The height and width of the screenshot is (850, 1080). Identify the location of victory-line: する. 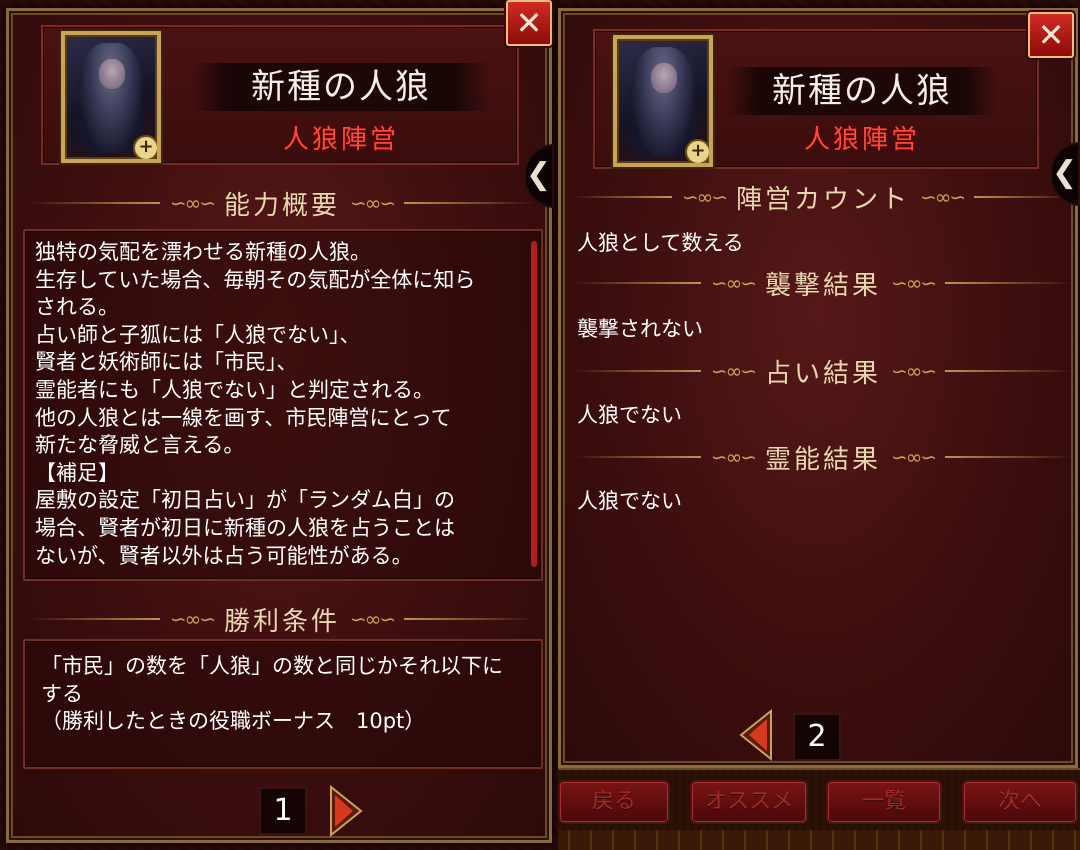
(62, 693).